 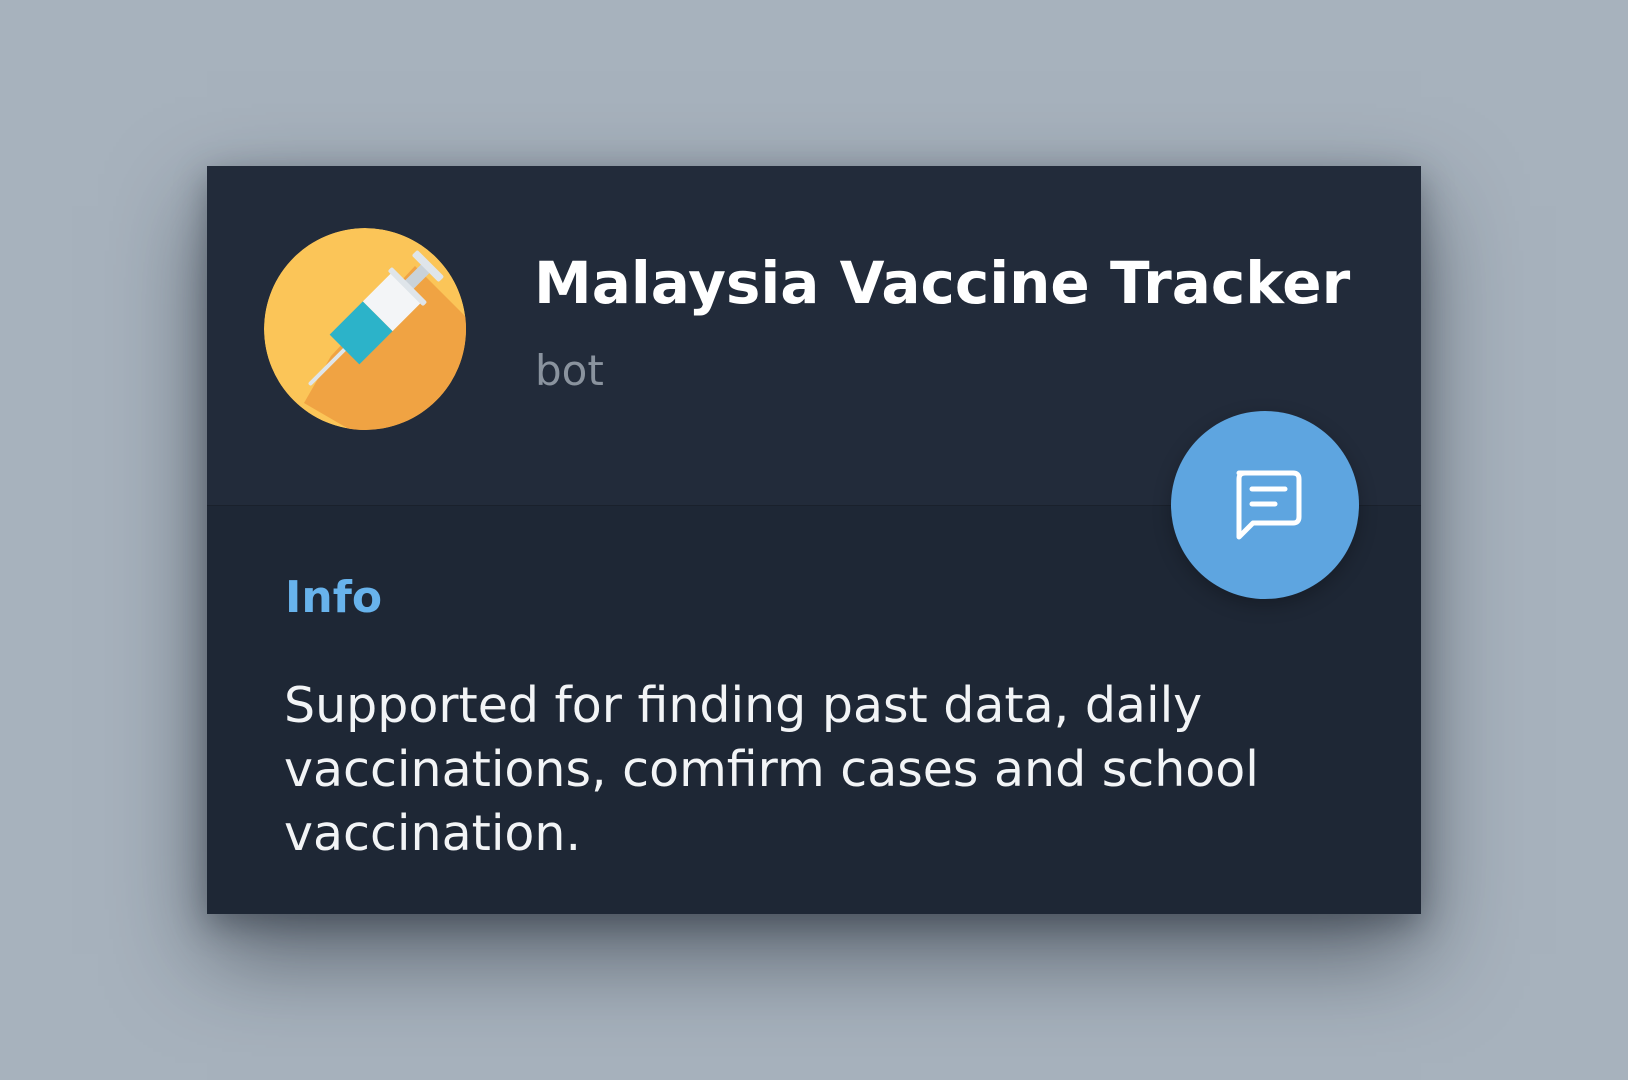 I want to click on message-button, so click(x=1265, y=505).